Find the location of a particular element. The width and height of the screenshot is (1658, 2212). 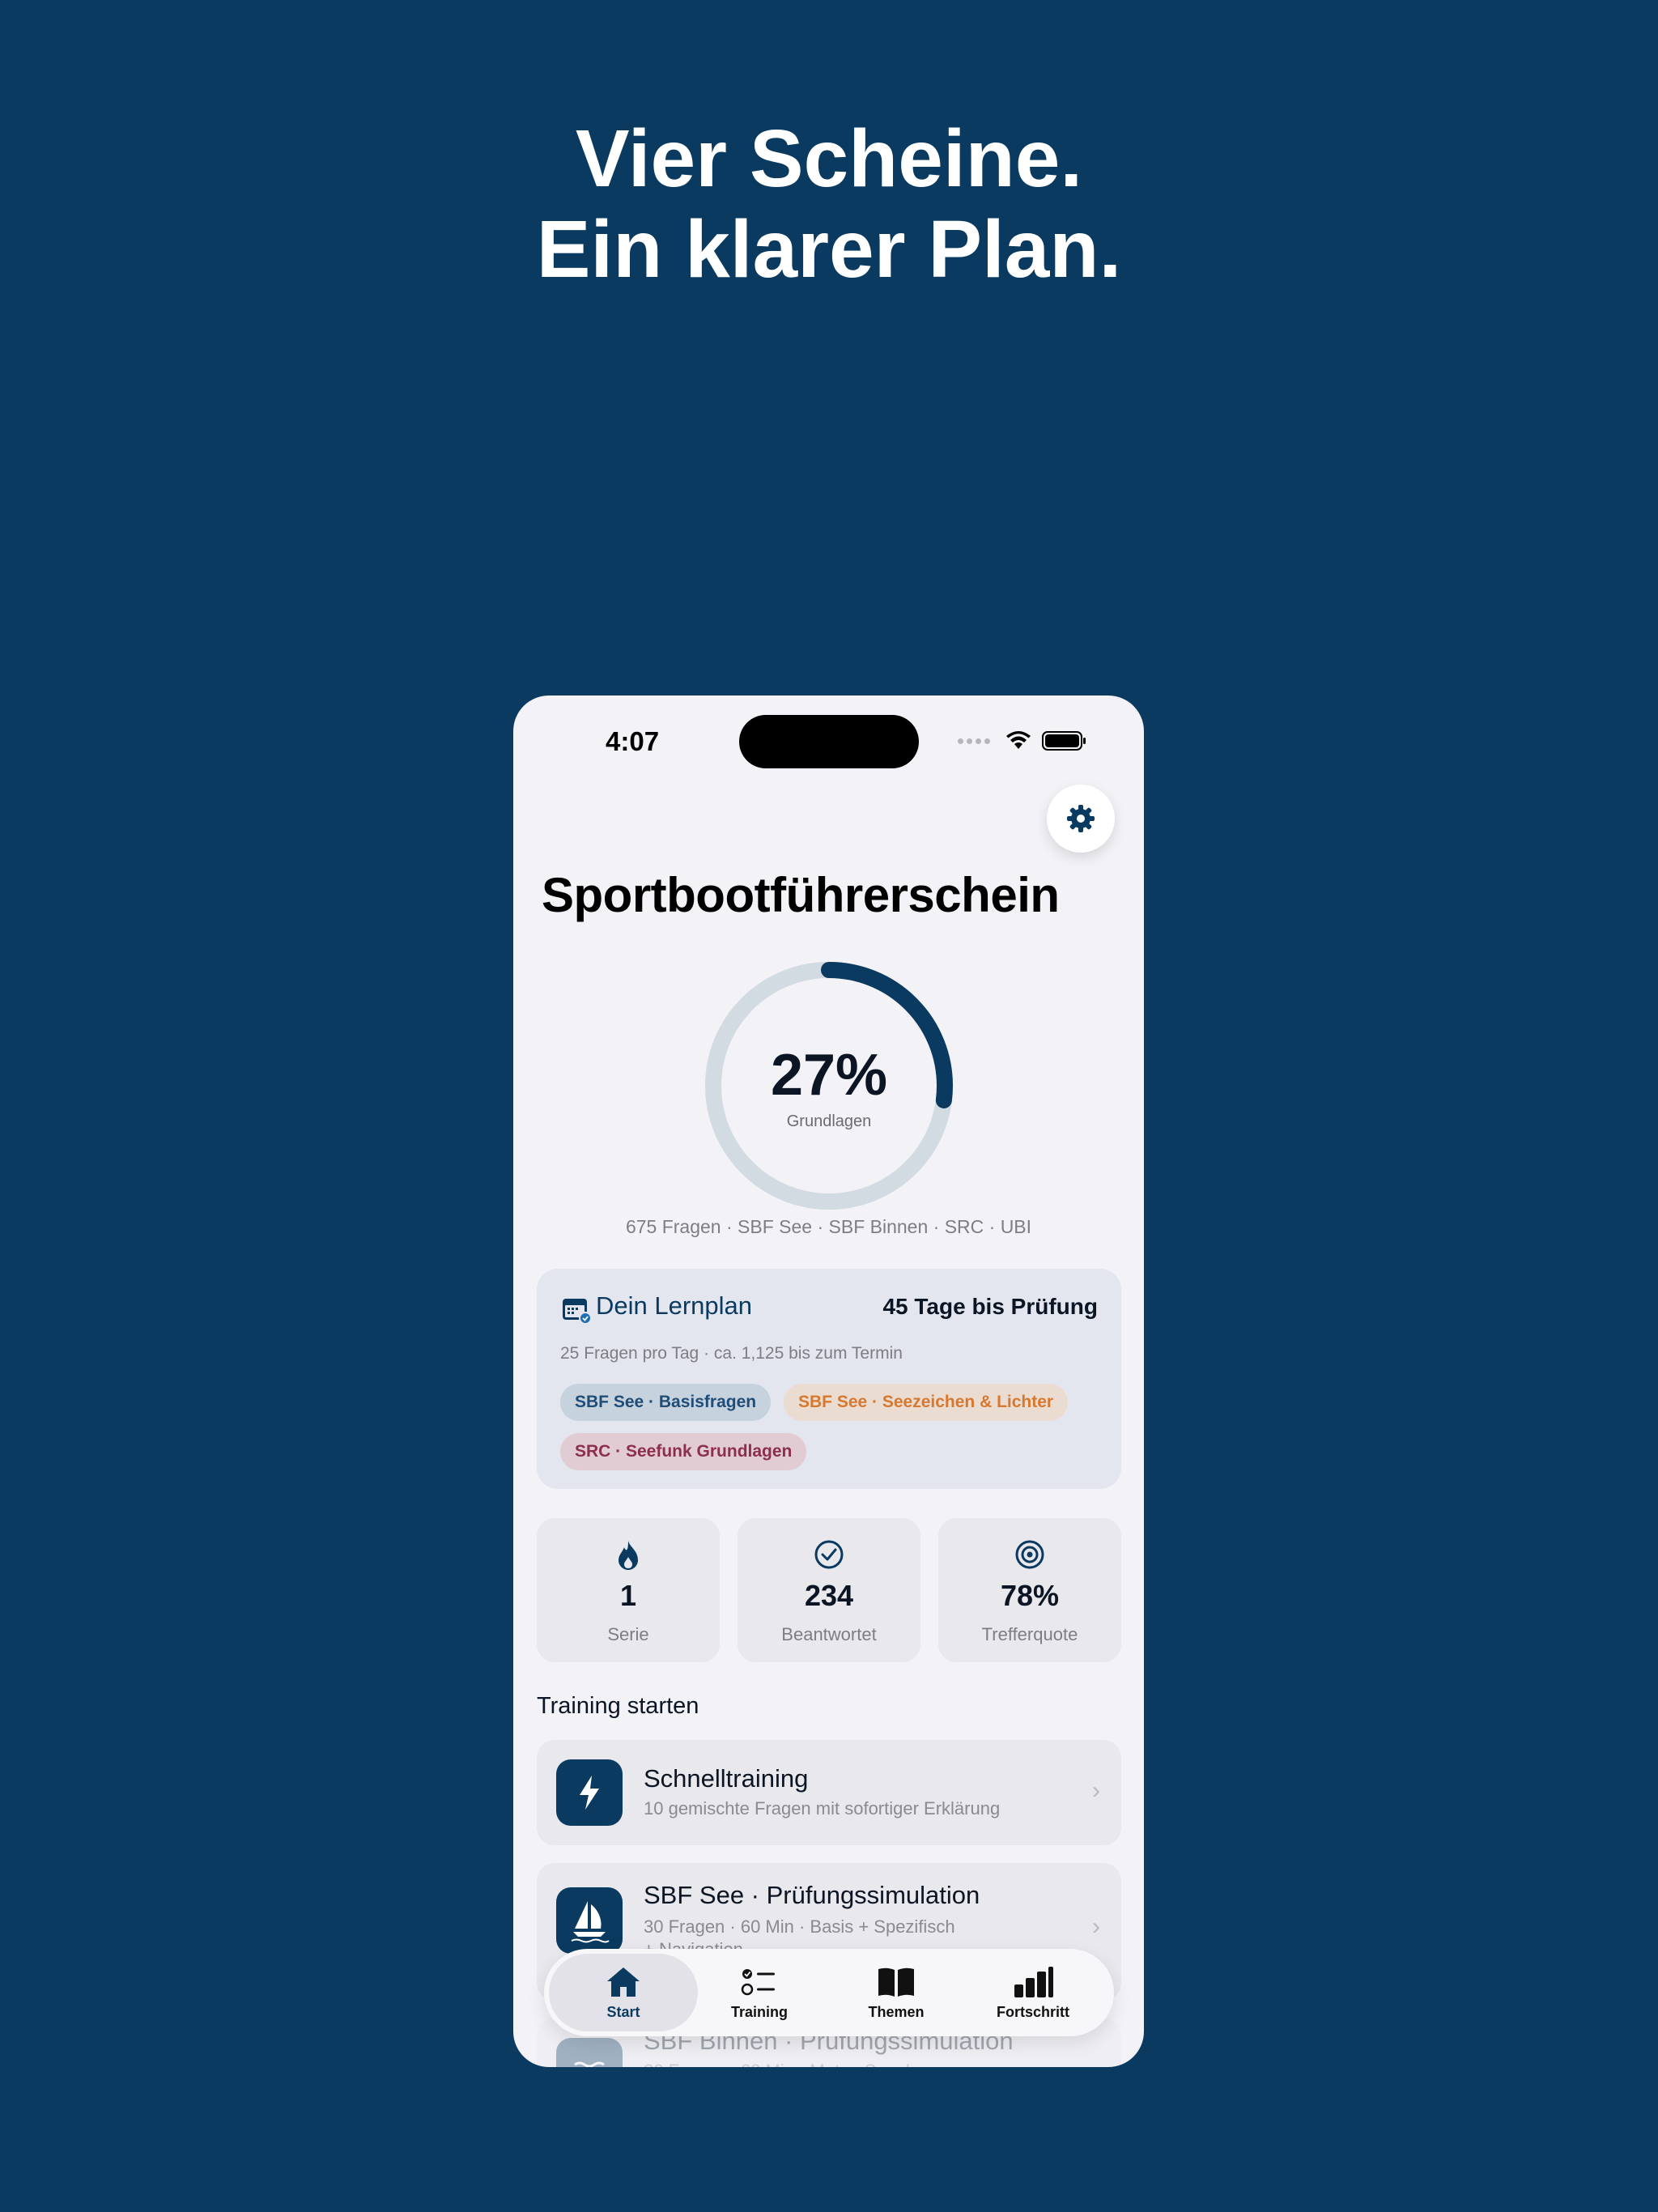

progress-ring: 27% Grundlagen is located at coordinates (829, 1086).